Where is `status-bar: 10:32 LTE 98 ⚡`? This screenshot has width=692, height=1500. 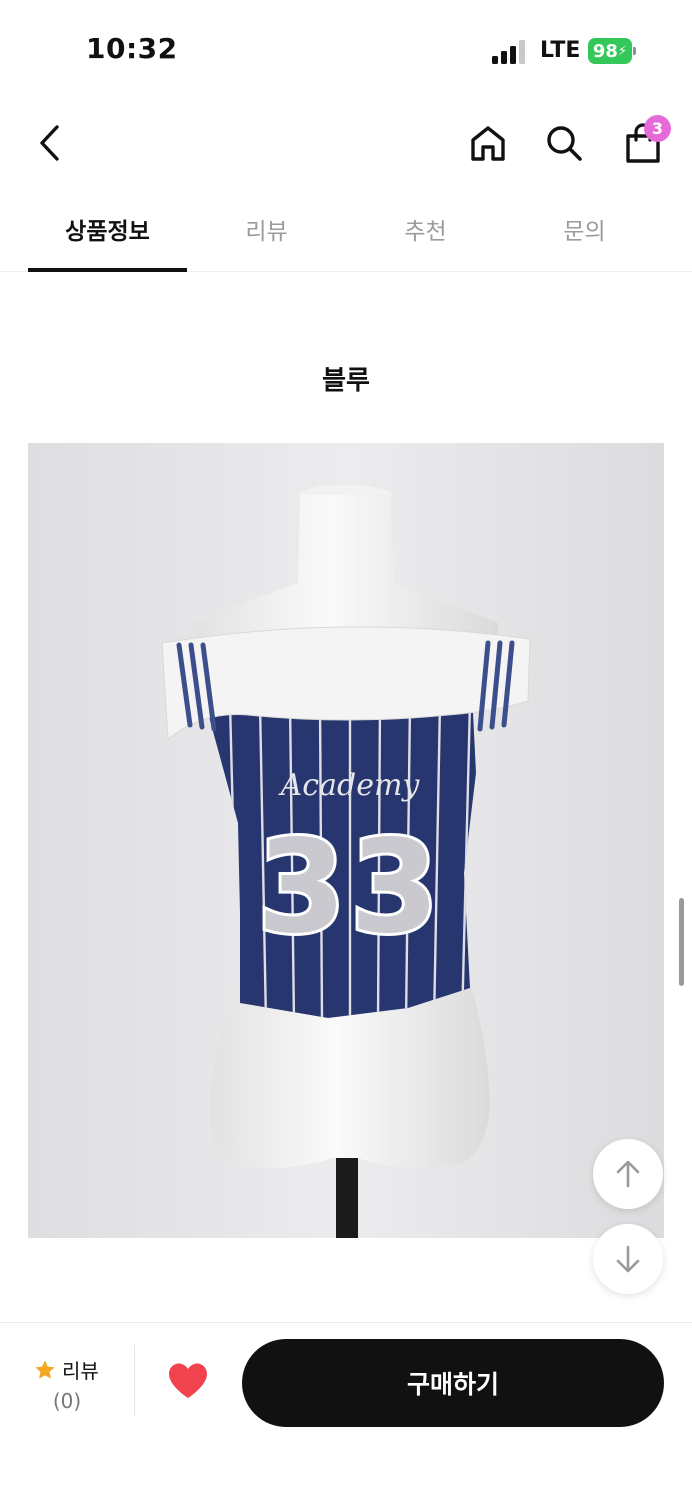 status-bar: 10:32 LTE 98 ⚡ is located at coordinates (346, 50).